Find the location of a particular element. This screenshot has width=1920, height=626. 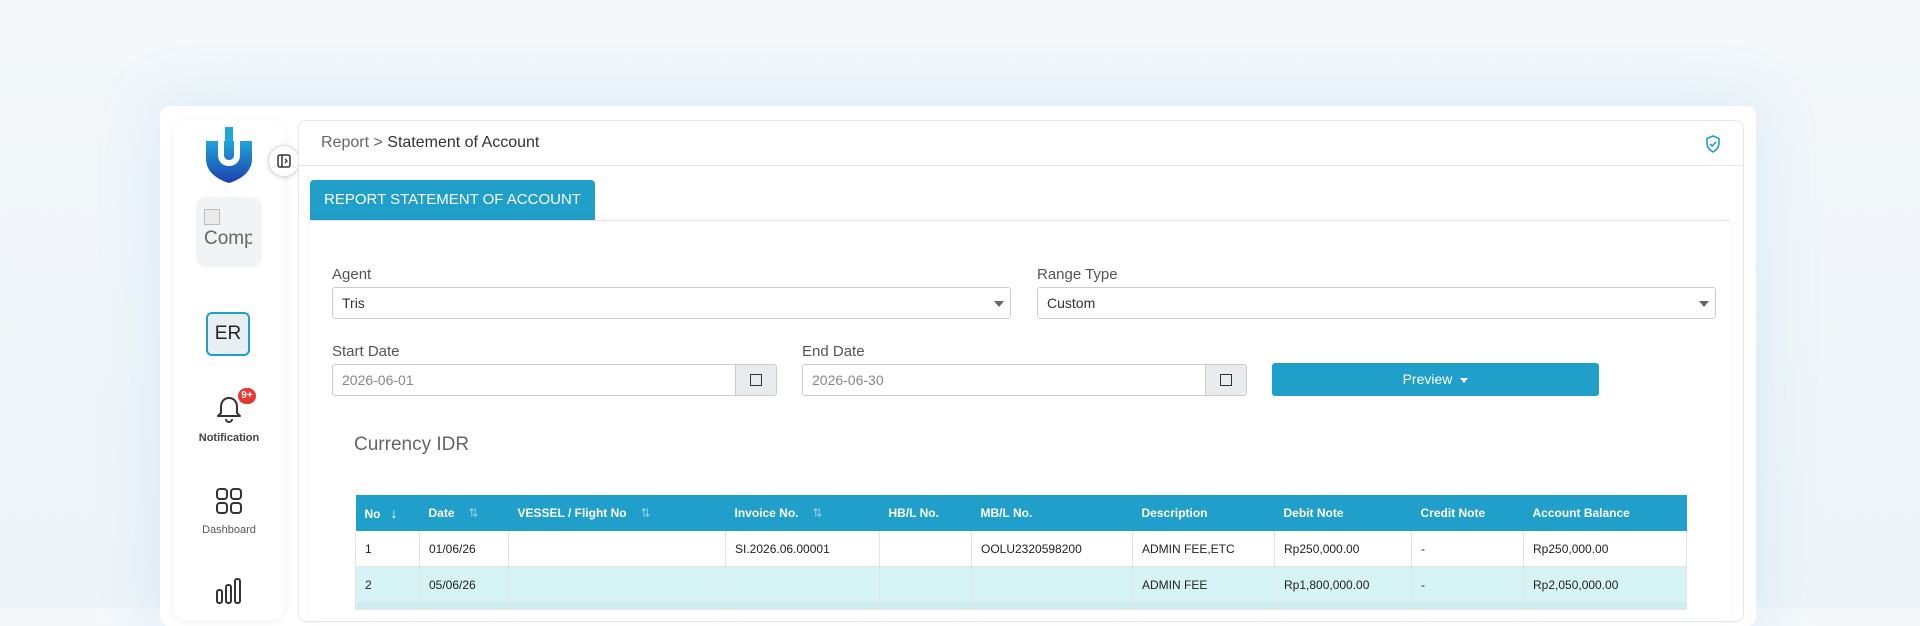

cell-no: 1 is located at coordinates (387, 549).